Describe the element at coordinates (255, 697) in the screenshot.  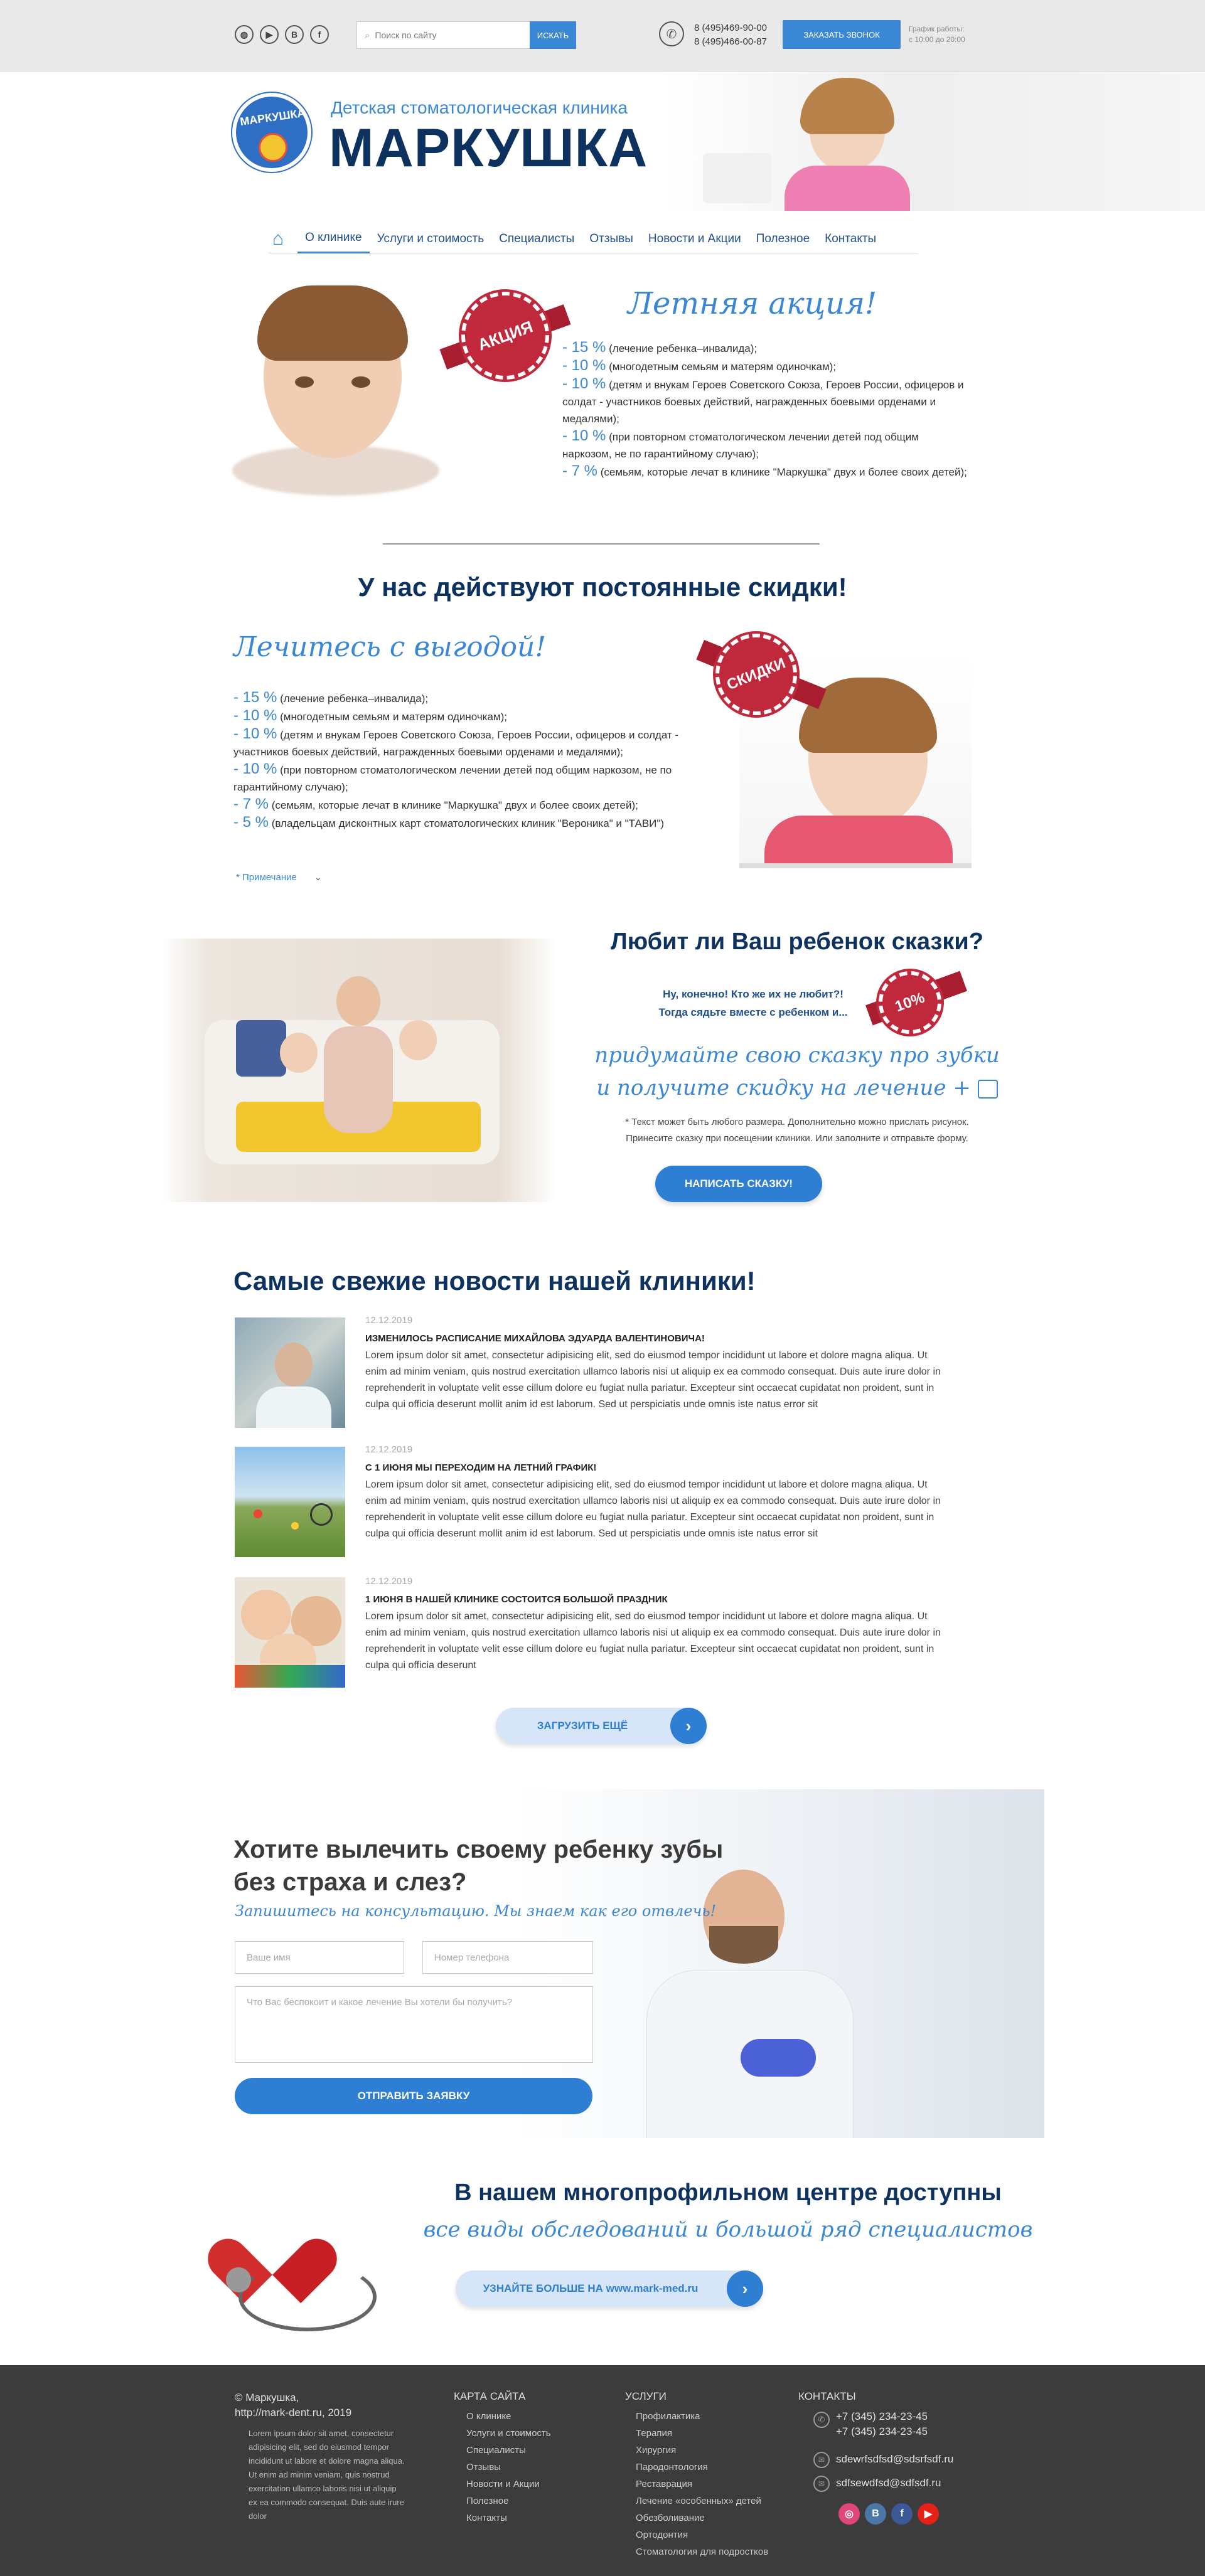
I see `discount-item-pct: - 15 %` at that location.